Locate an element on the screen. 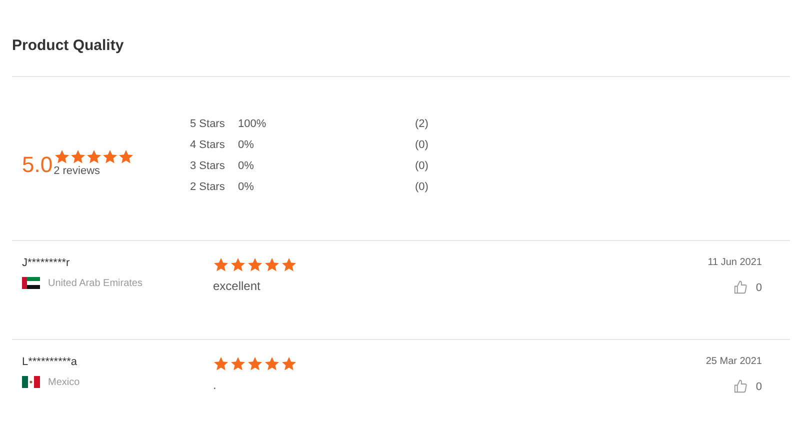 This screenshot has width=800, height=433. review-date: 25 Mar 2021 is located at coordinates (734, 361).